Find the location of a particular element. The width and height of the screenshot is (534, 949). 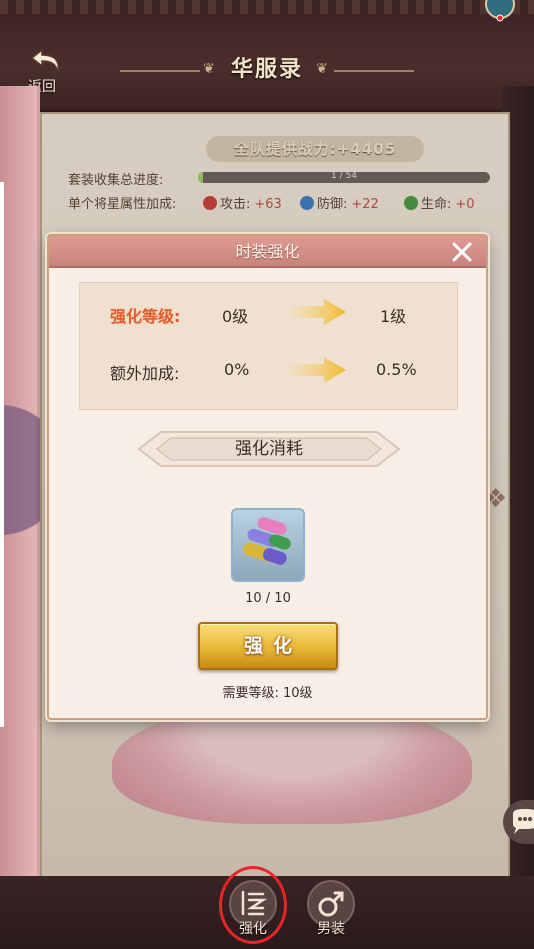

level-requirement: 需要等级: 10级 is located at coordinates (267, 693).